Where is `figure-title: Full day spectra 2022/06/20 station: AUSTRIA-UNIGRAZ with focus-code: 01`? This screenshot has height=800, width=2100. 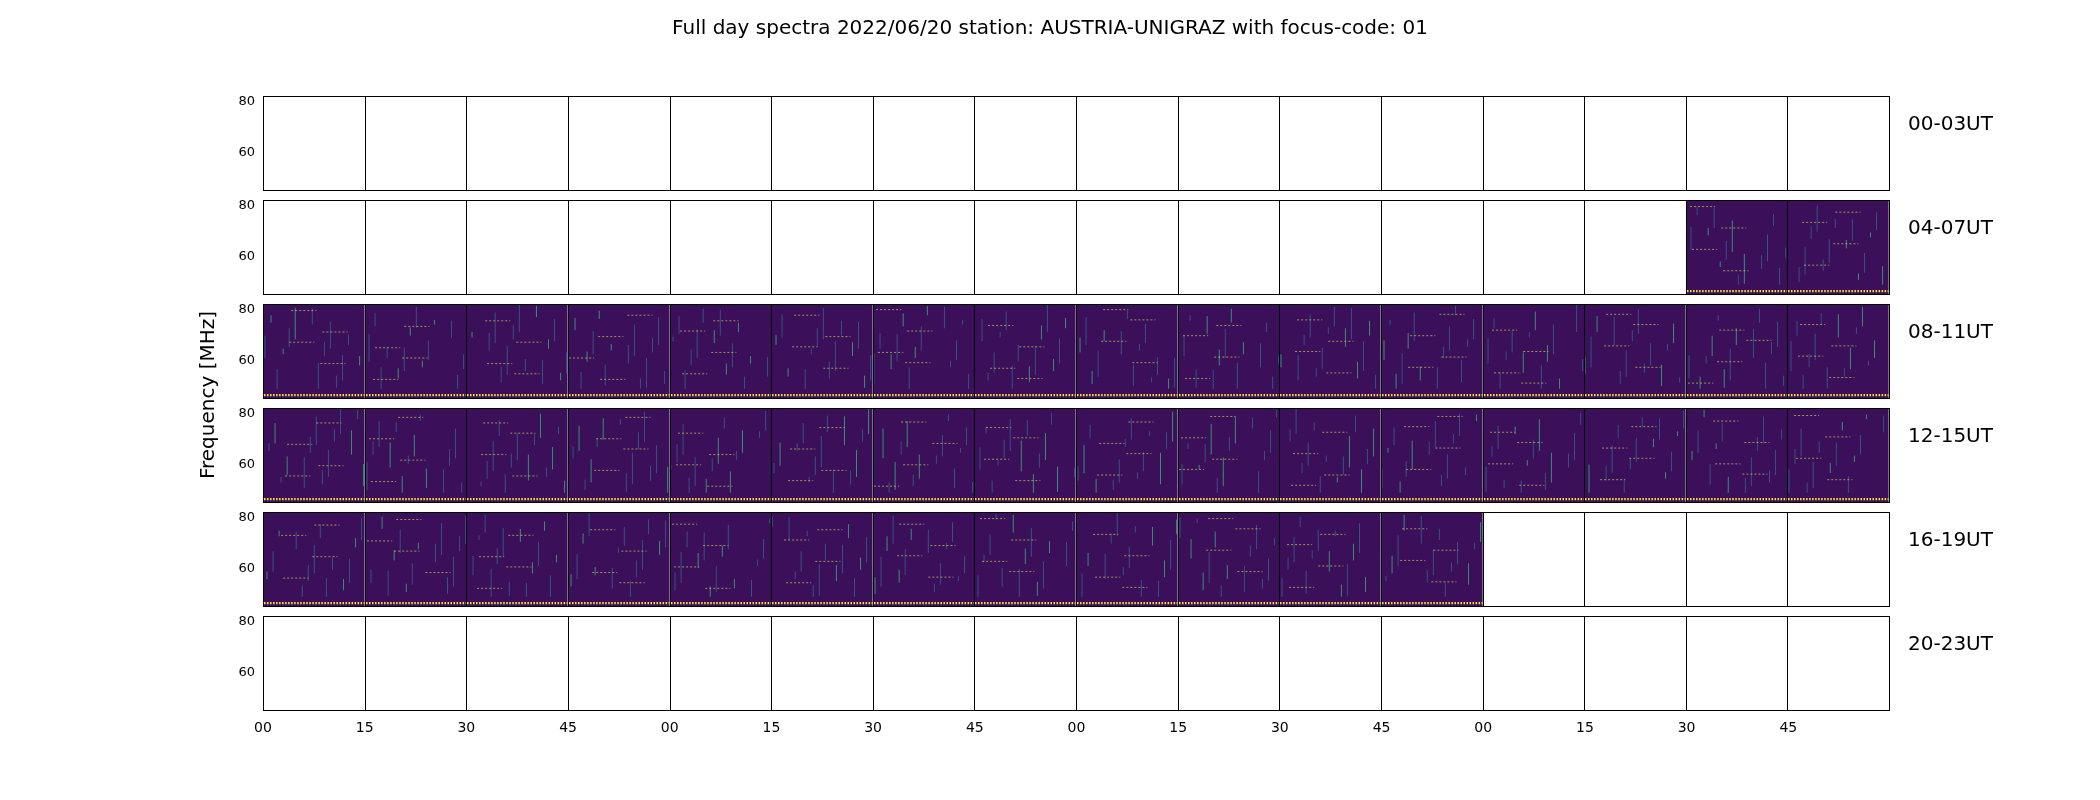
figure-title: Full day spectra 2022/06/20 station: AUSTRIA-UNIGRAZ with focus-code: 01 is located at coordinates (1050, 27).